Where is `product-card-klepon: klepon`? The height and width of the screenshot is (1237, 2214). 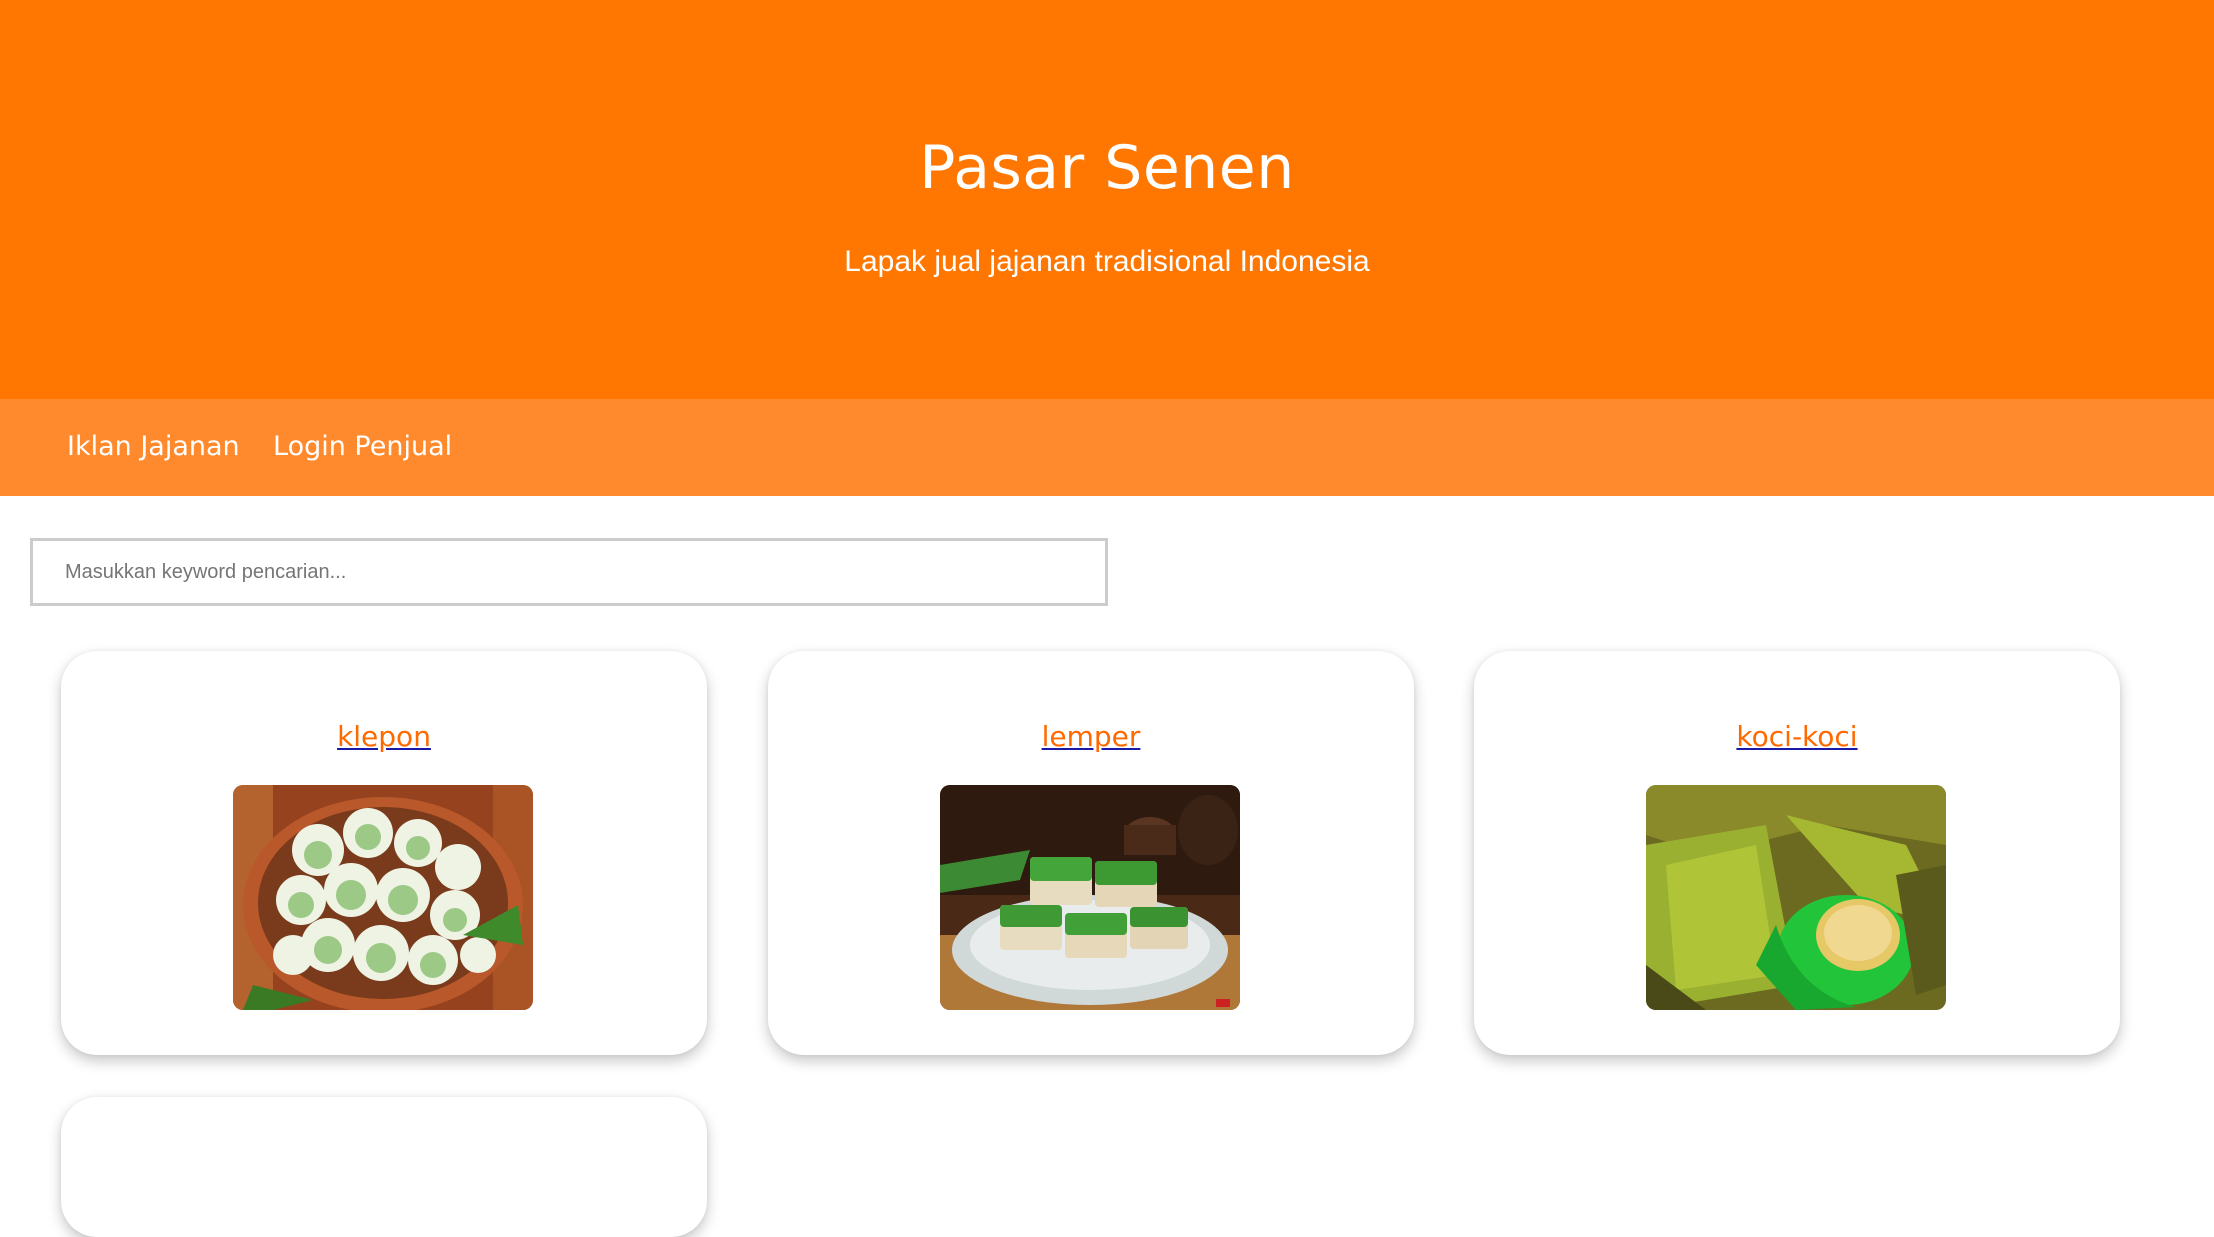
product-card-klepon: klepon is located at coordinates (384, 853).